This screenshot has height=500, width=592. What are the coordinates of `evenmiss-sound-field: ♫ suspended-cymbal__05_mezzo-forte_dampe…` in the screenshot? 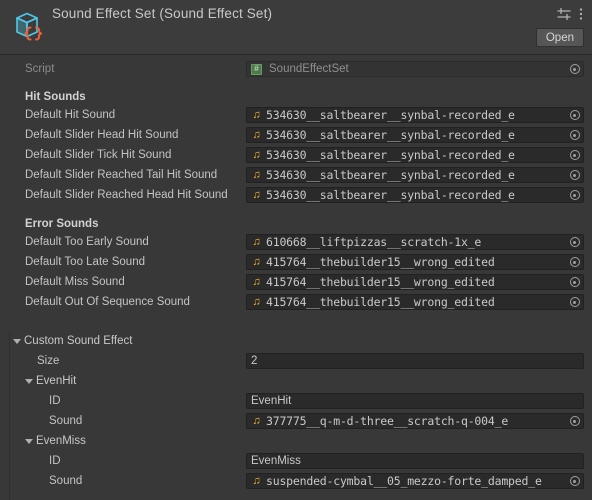 It's located at (415, 481).